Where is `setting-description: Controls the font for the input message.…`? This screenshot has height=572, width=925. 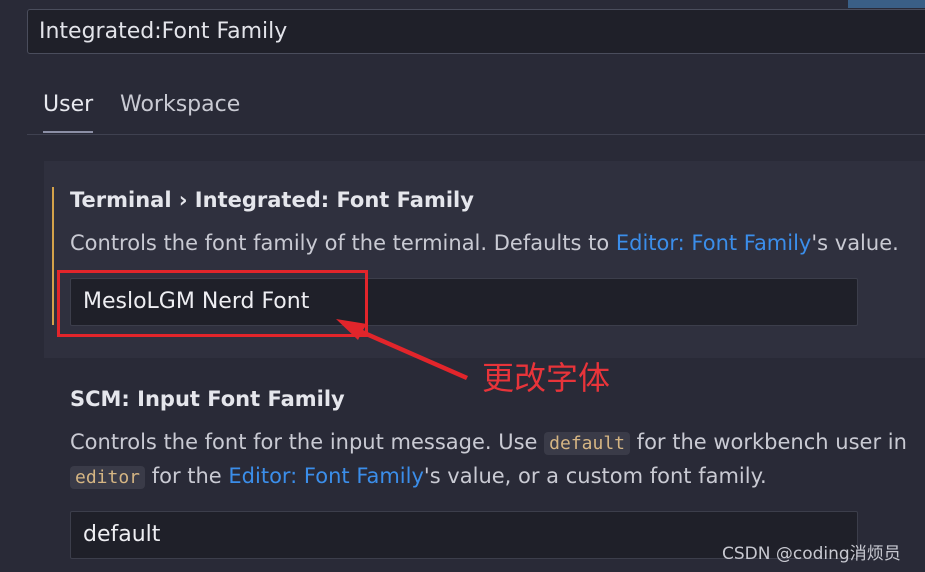 setting-description: Controls the font for the input message.… is located at coordinates (488, 442).